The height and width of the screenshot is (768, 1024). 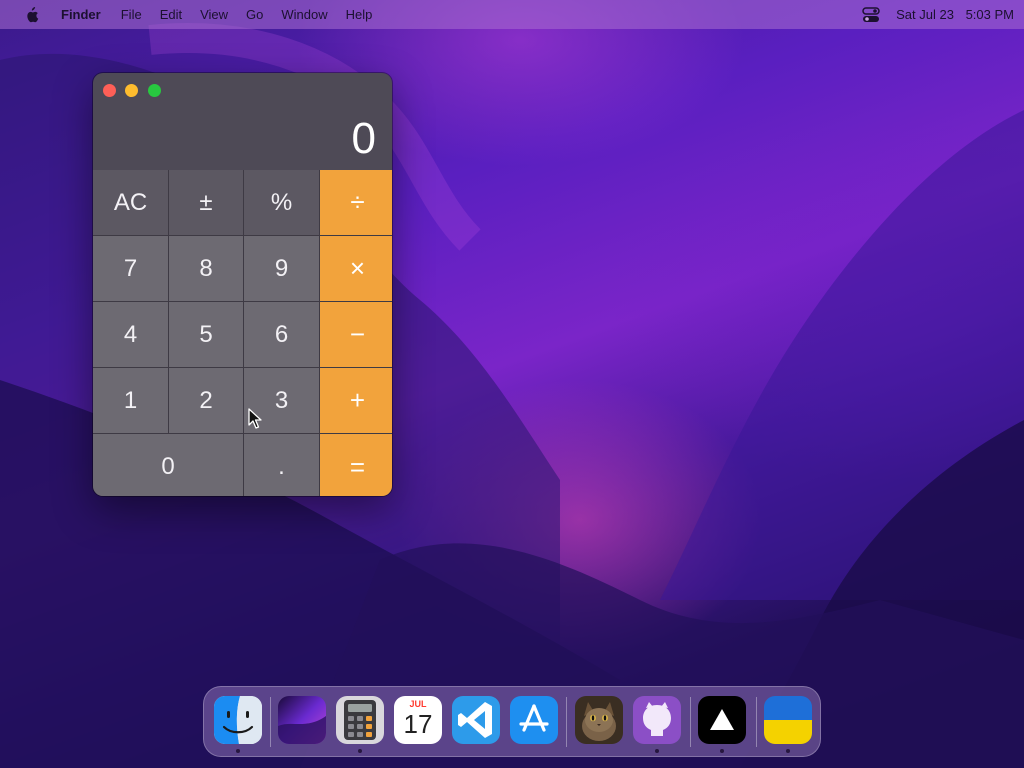 I want to click on calculator-keypad: AC ± % ÷ 7 8 9 × 4 5 6 − 1 2 3 + 0 . =, so click(x=242, y=333).